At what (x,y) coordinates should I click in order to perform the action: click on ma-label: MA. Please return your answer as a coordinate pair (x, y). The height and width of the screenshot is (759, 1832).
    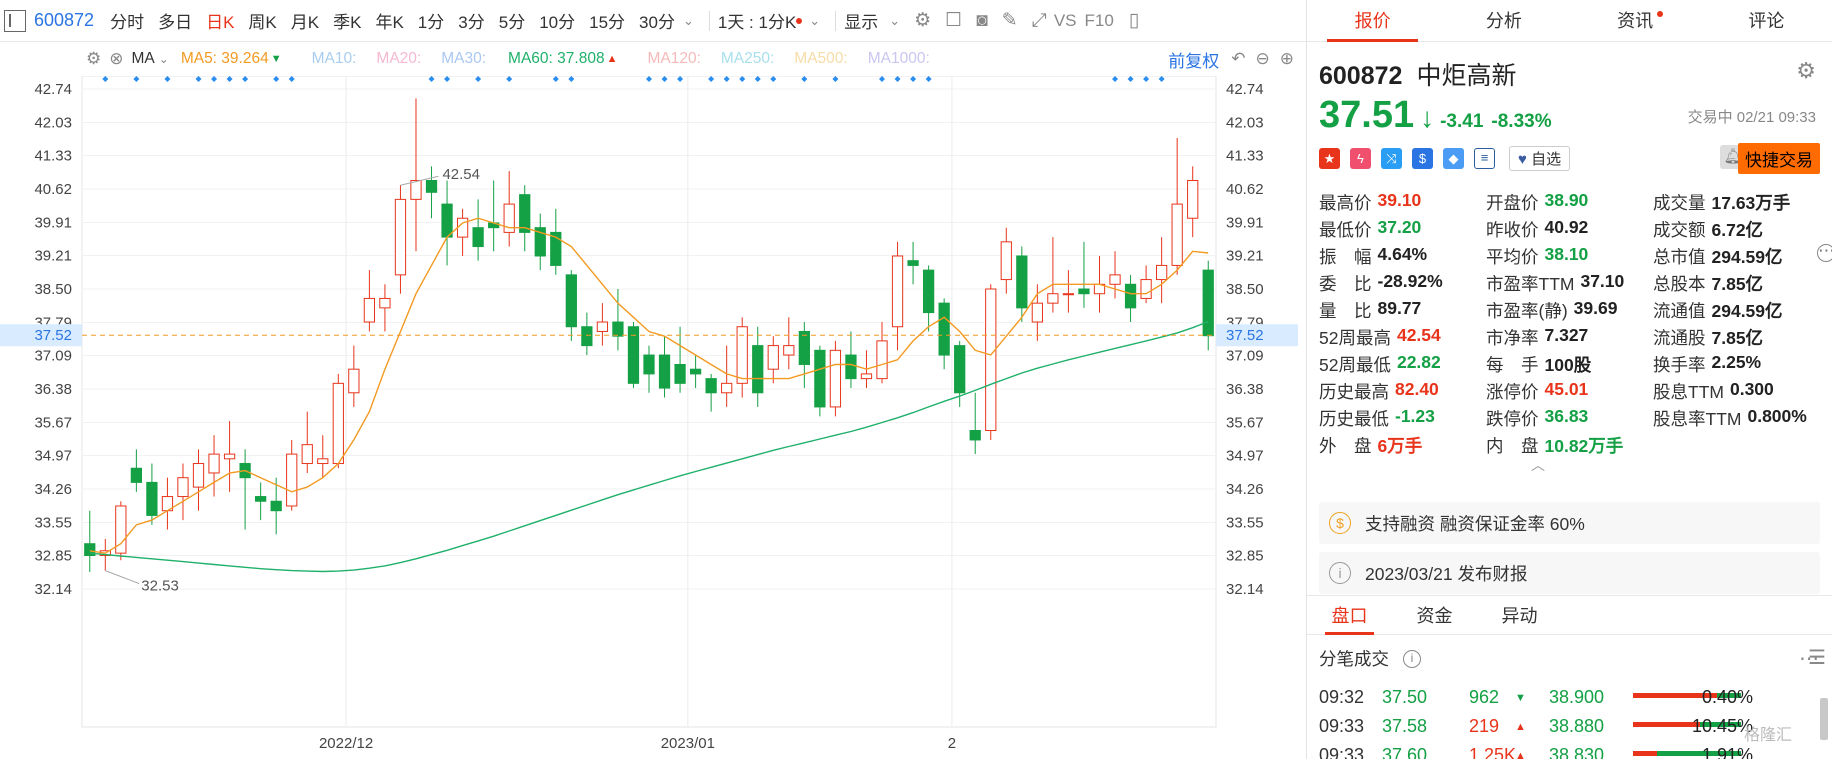
    Looking at the image, I should click on (143, 59).